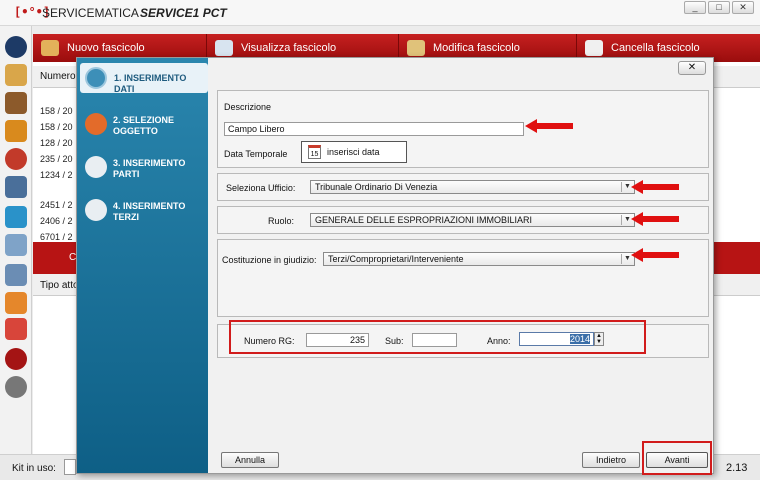 This screenshot has height=480, width=760. I want to click on clipboard-icon, so click(16, 75).